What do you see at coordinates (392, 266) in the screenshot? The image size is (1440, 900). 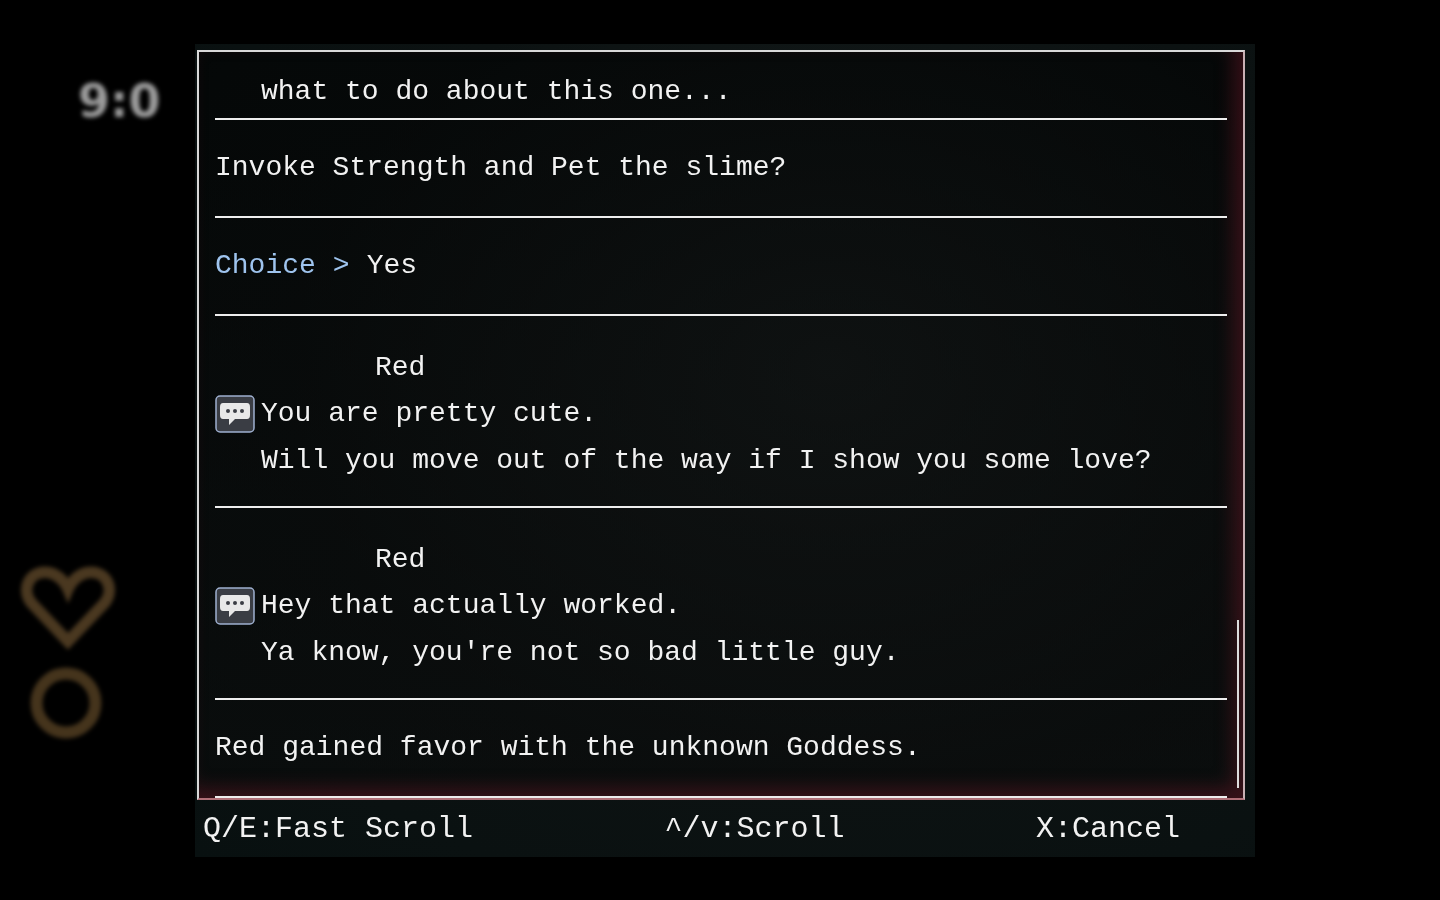 I see `choice-answer: Yes` at bounding box center [392, 266].